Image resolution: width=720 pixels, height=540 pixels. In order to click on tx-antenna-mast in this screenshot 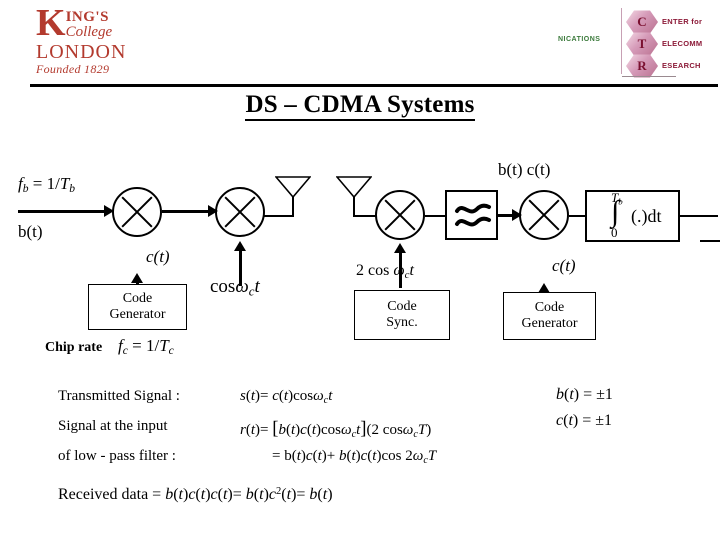, I will do `click(293, 206)`.